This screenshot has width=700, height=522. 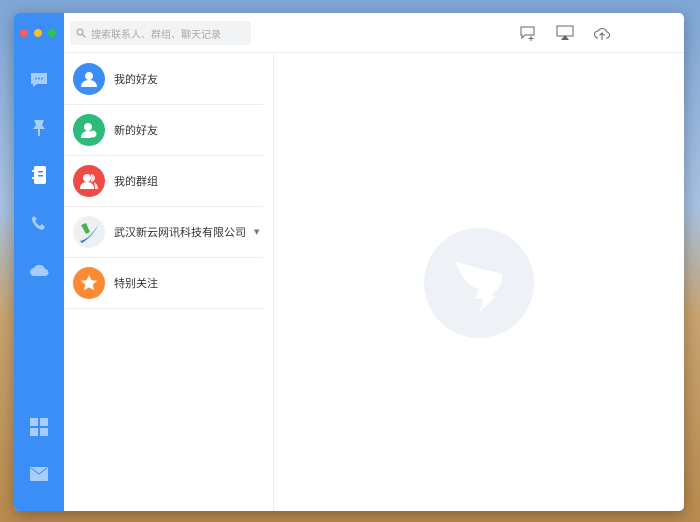 I want to click on star-icon, so click(x=89, y=283).